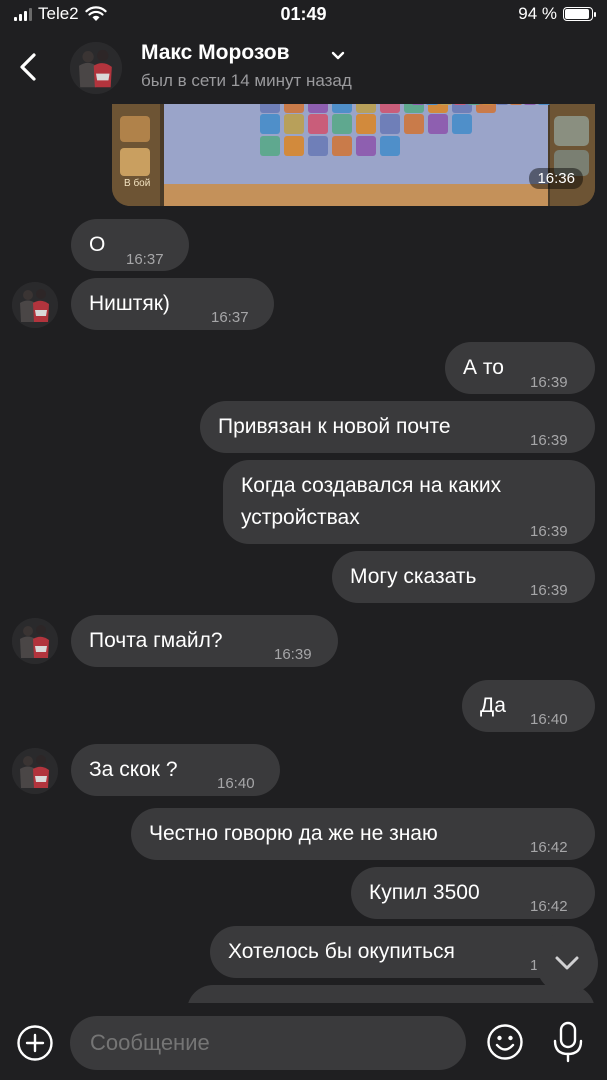 This screenshot has width=607, height=1080. I want to click on message-composer, so click(303, 1041).